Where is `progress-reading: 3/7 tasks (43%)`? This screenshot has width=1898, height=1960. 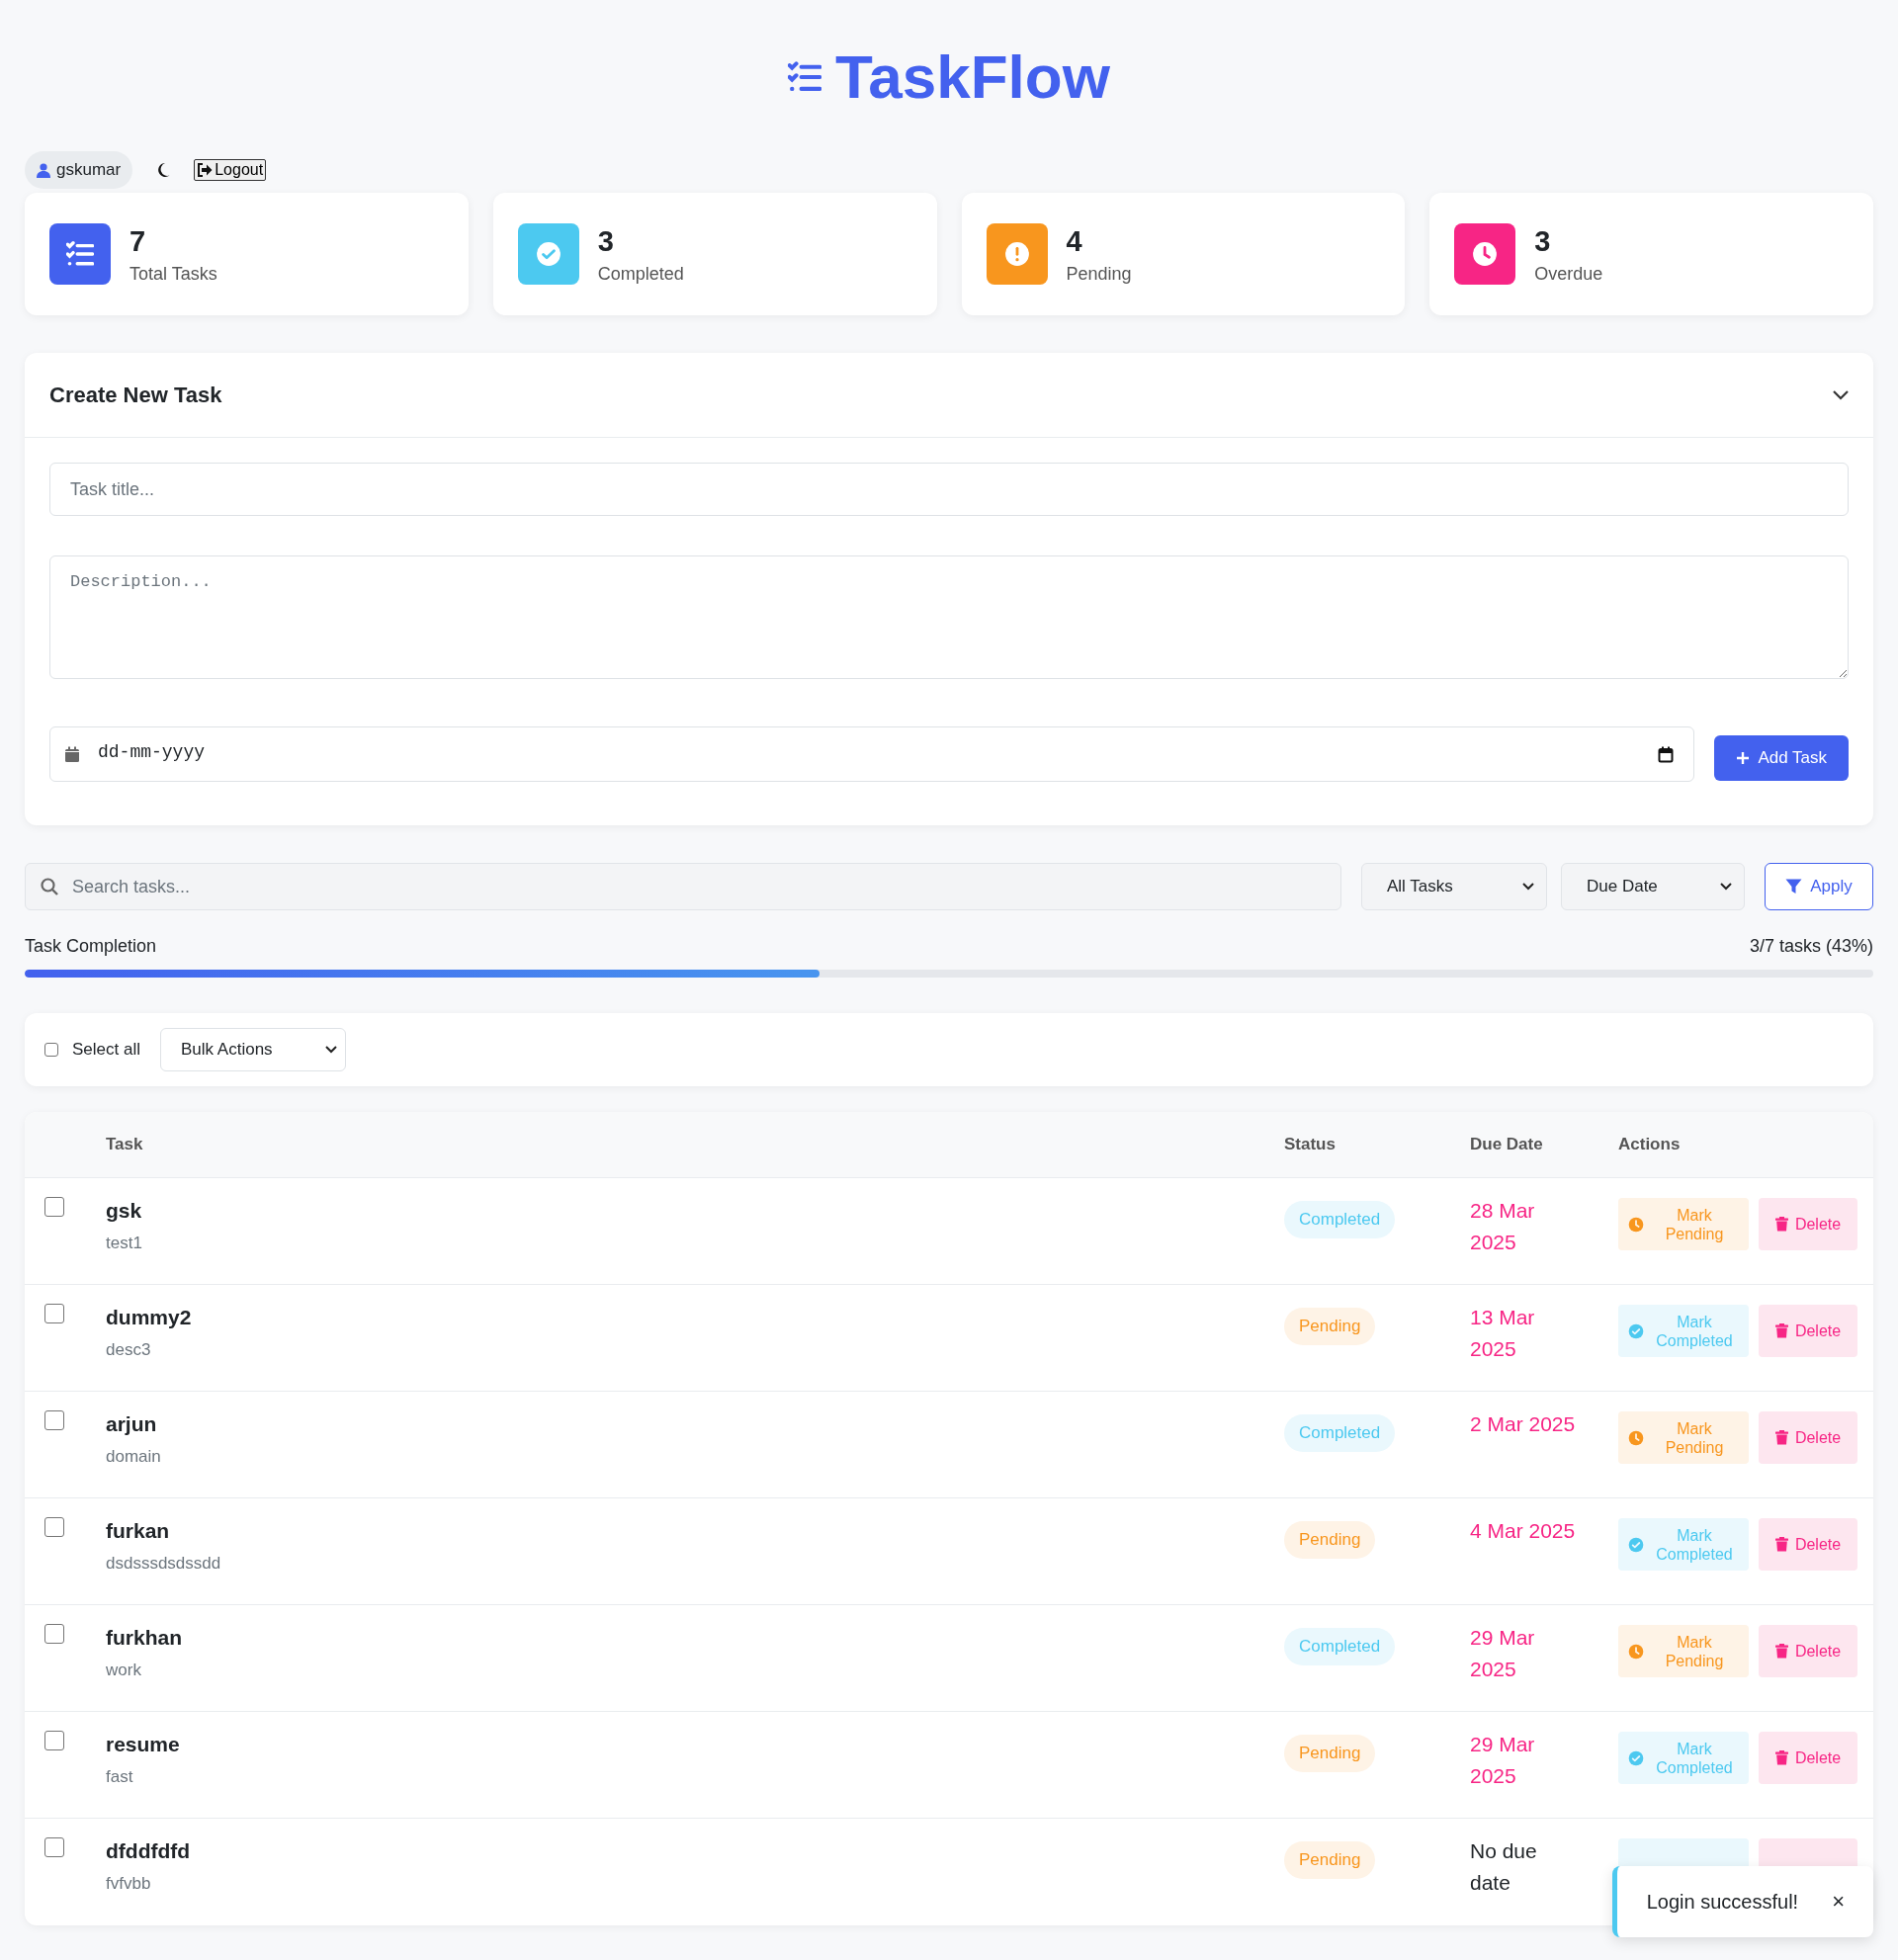 progress-reading: 3/7 tasks (43%) is located at coordinates (1811, 946).